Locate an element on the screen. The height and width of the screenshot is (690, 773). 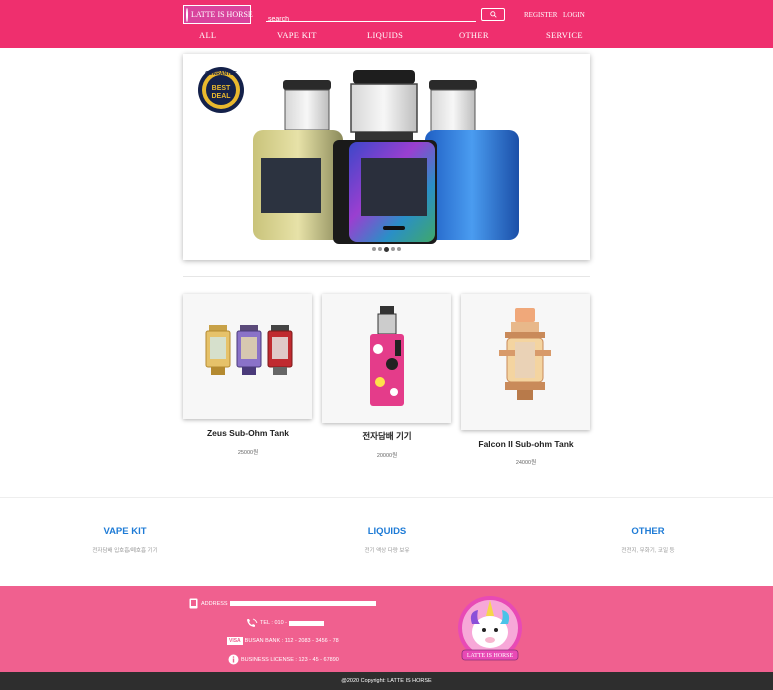
footer-address: ADDRESS is located at coordinates (282, 603).